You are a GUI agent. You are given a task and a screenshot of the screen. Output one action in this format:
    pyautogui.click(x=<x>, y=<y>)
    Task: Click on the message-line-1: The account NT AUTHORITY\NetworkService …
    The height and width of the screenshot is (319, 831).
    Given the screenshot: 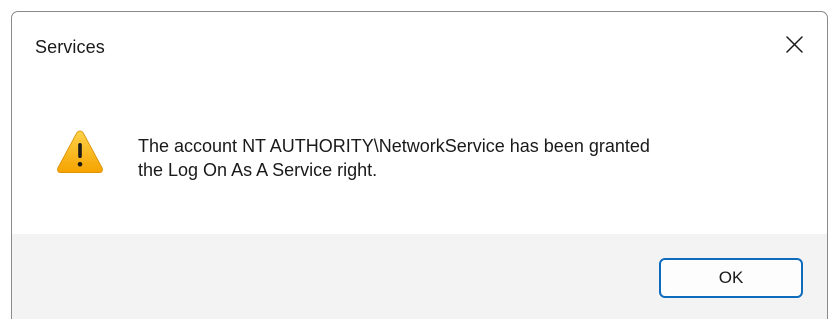 What is the action you would take?
    pyautogui.click(x=394, y=146)
    